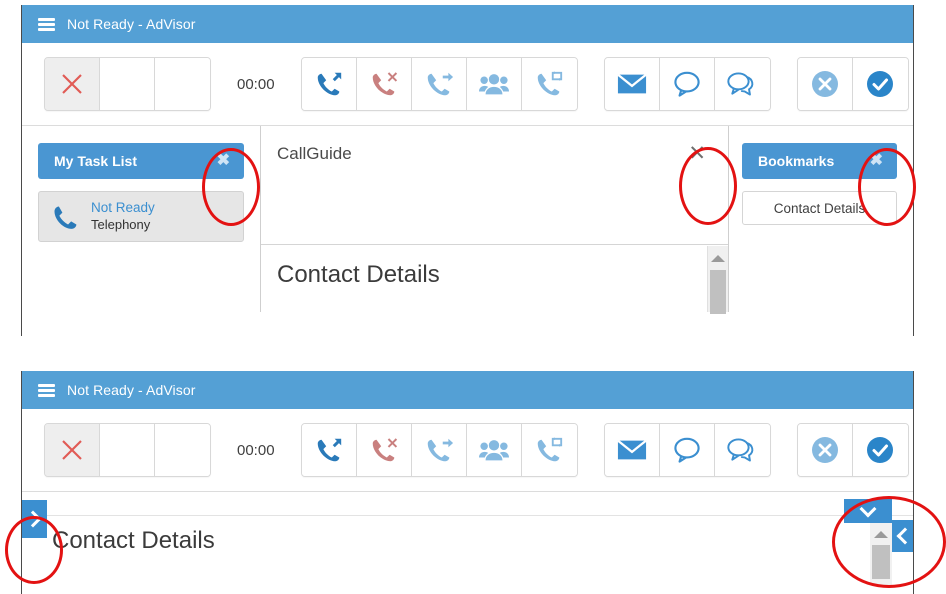 This screenshot has height=594, width=946. I want to click on titlebar-bottom: Not Ready - AdVisor, so click(467, 390).